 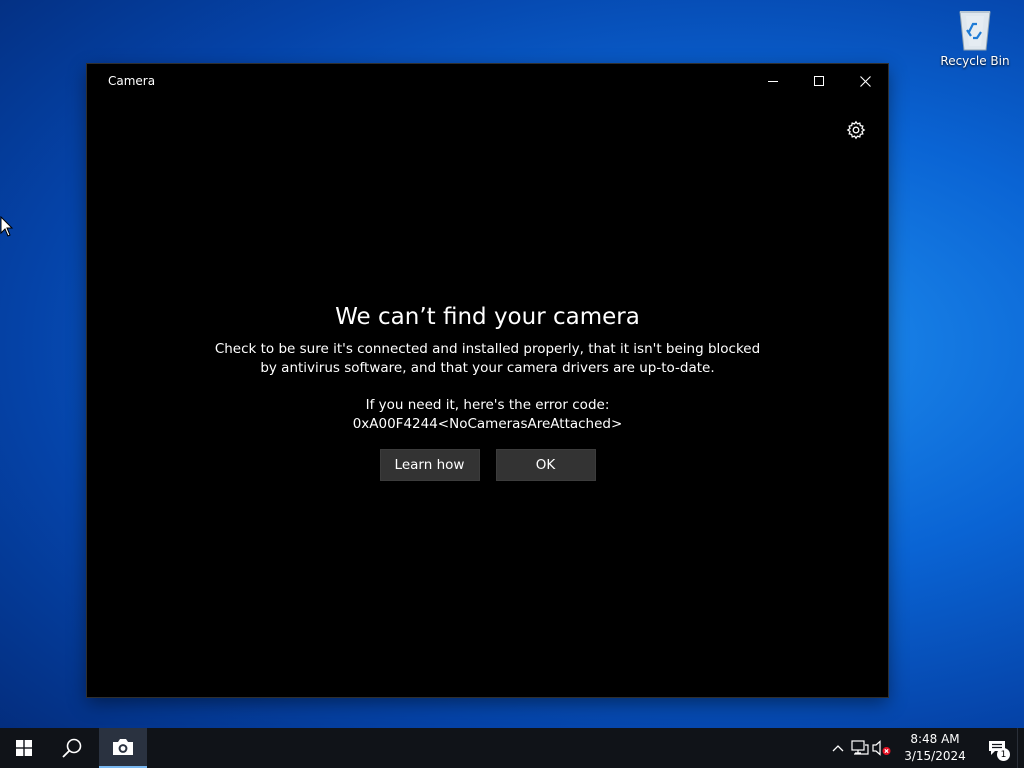 I want to click on start-button, so click(x=24, y=748).